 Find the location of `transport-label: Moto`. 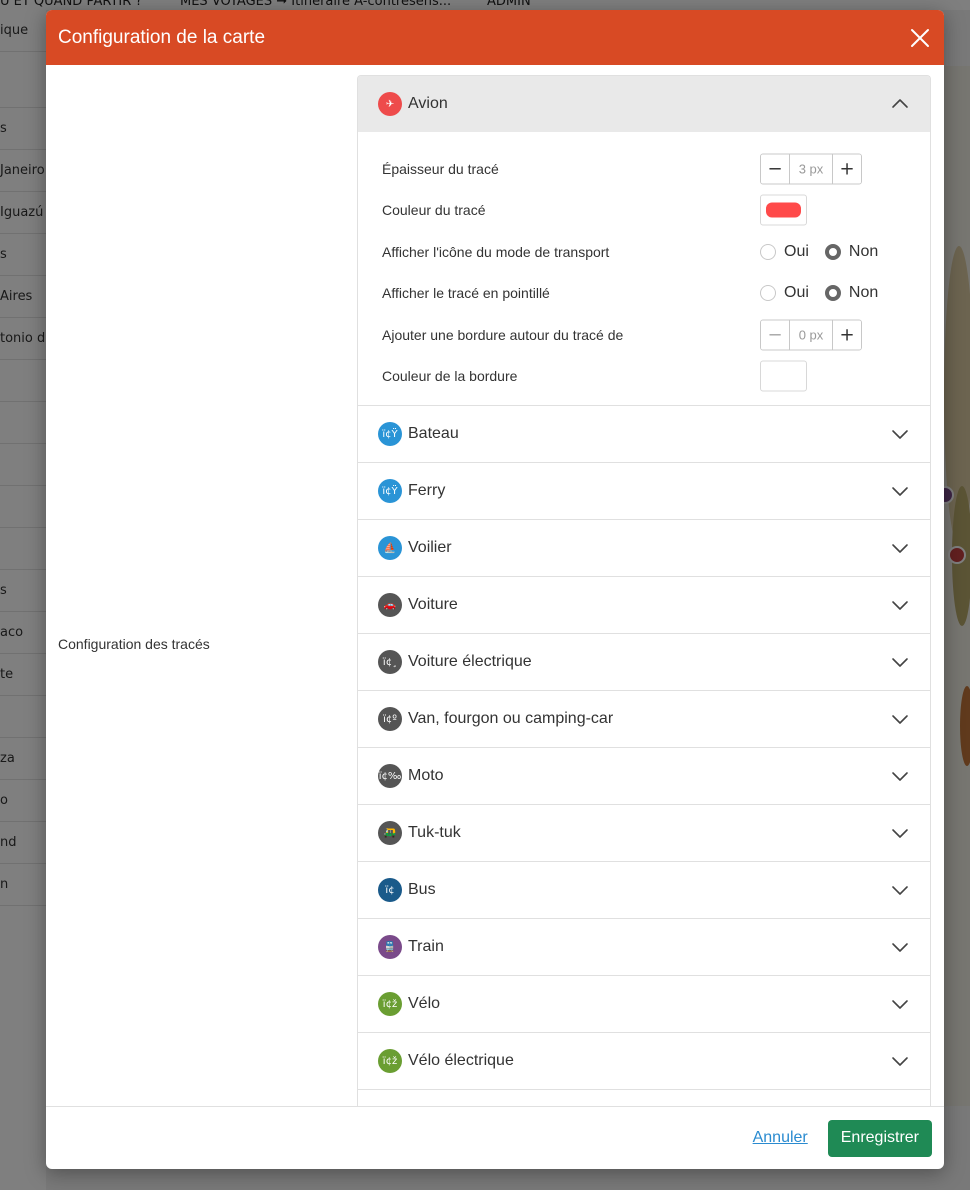

transport-label: Moto is located at coordinates (426, 775).